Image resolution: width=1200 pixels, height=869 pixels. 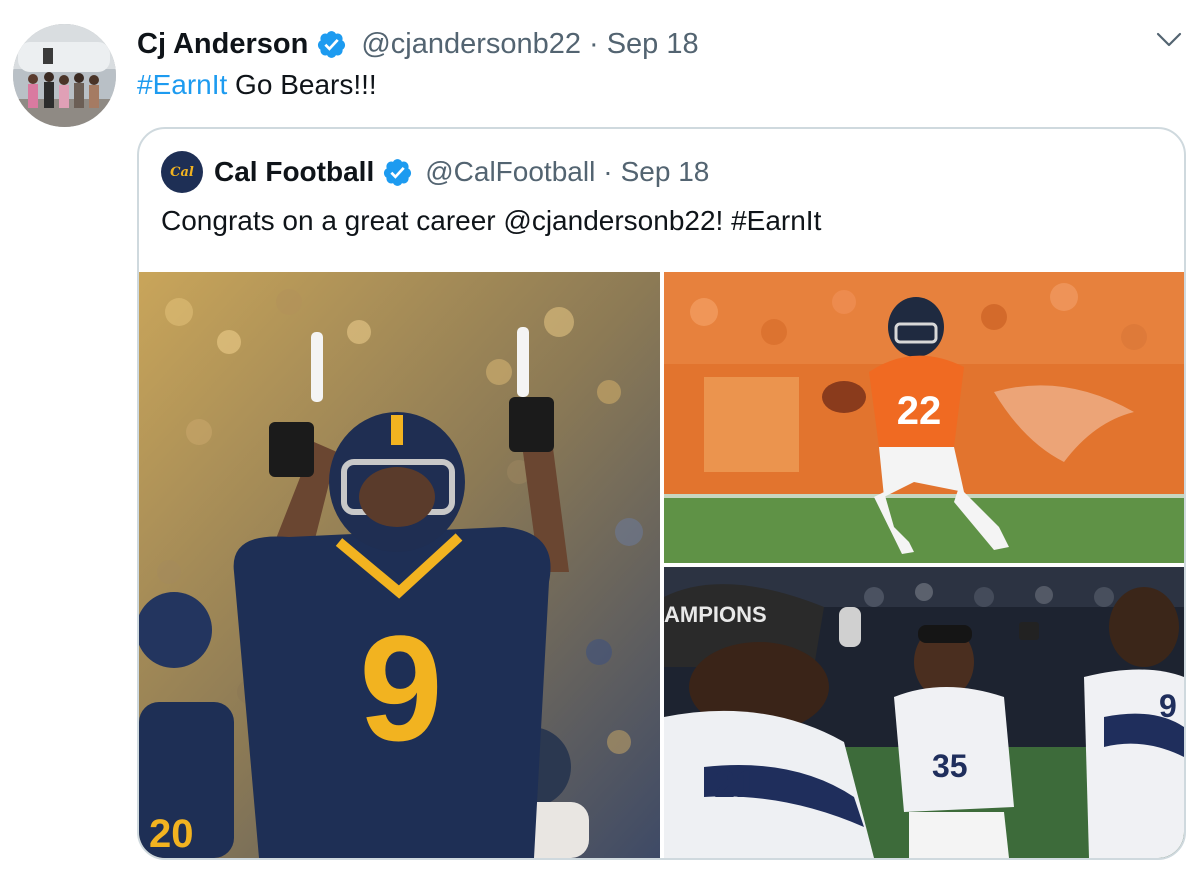 I want to click on photo-rams-celebration: AMPIONS 21 35 9, so click(x=924, y=712).